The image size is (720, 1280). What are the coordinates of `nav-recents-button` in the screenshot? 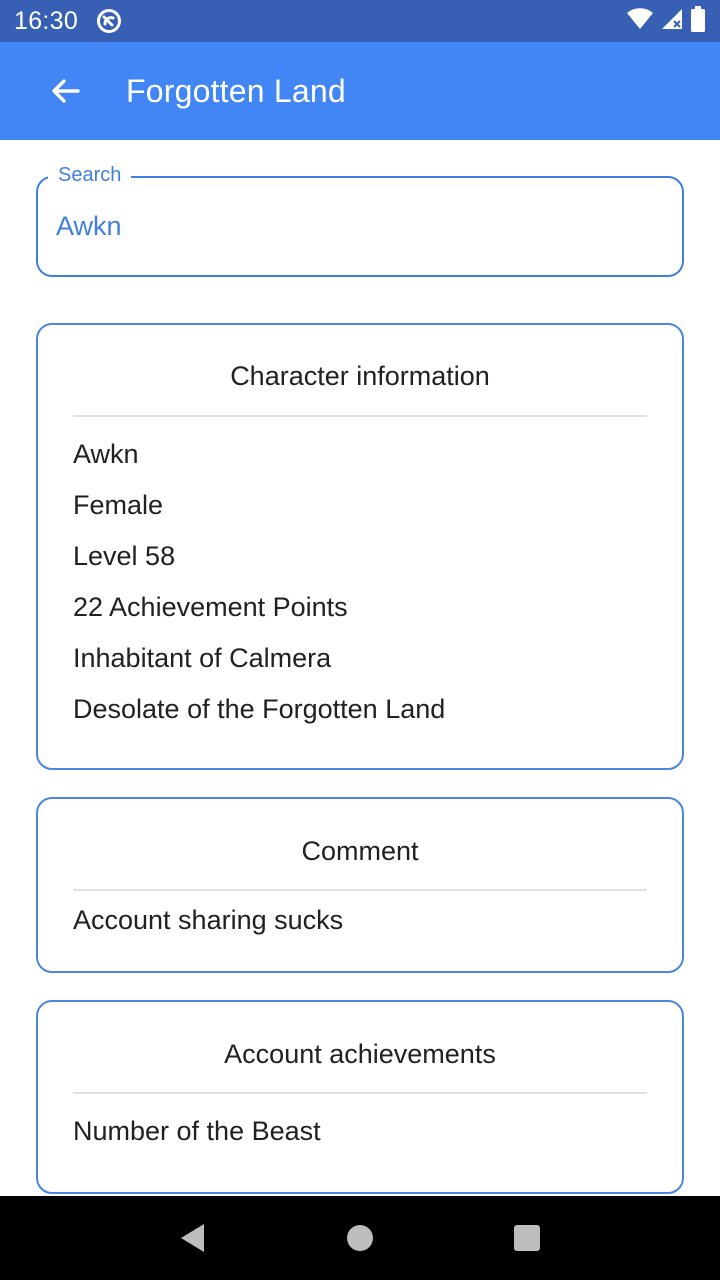 It's located at (527, 1238).